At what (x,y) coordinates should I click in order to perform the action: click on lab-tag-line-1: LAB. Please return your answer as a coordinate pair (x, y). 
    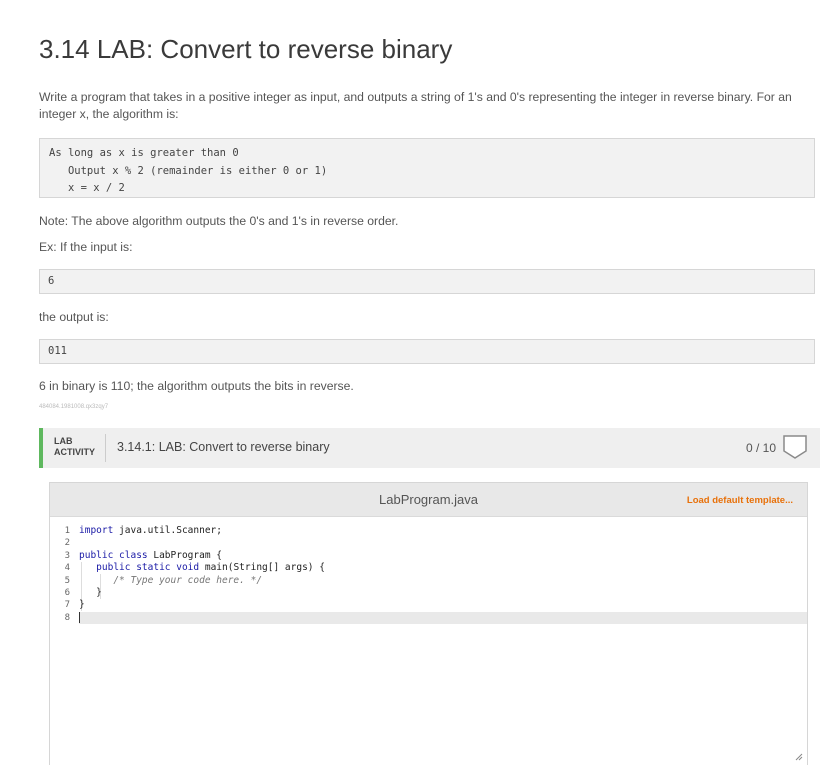
    Looking at the image, I should click on (63, 441).